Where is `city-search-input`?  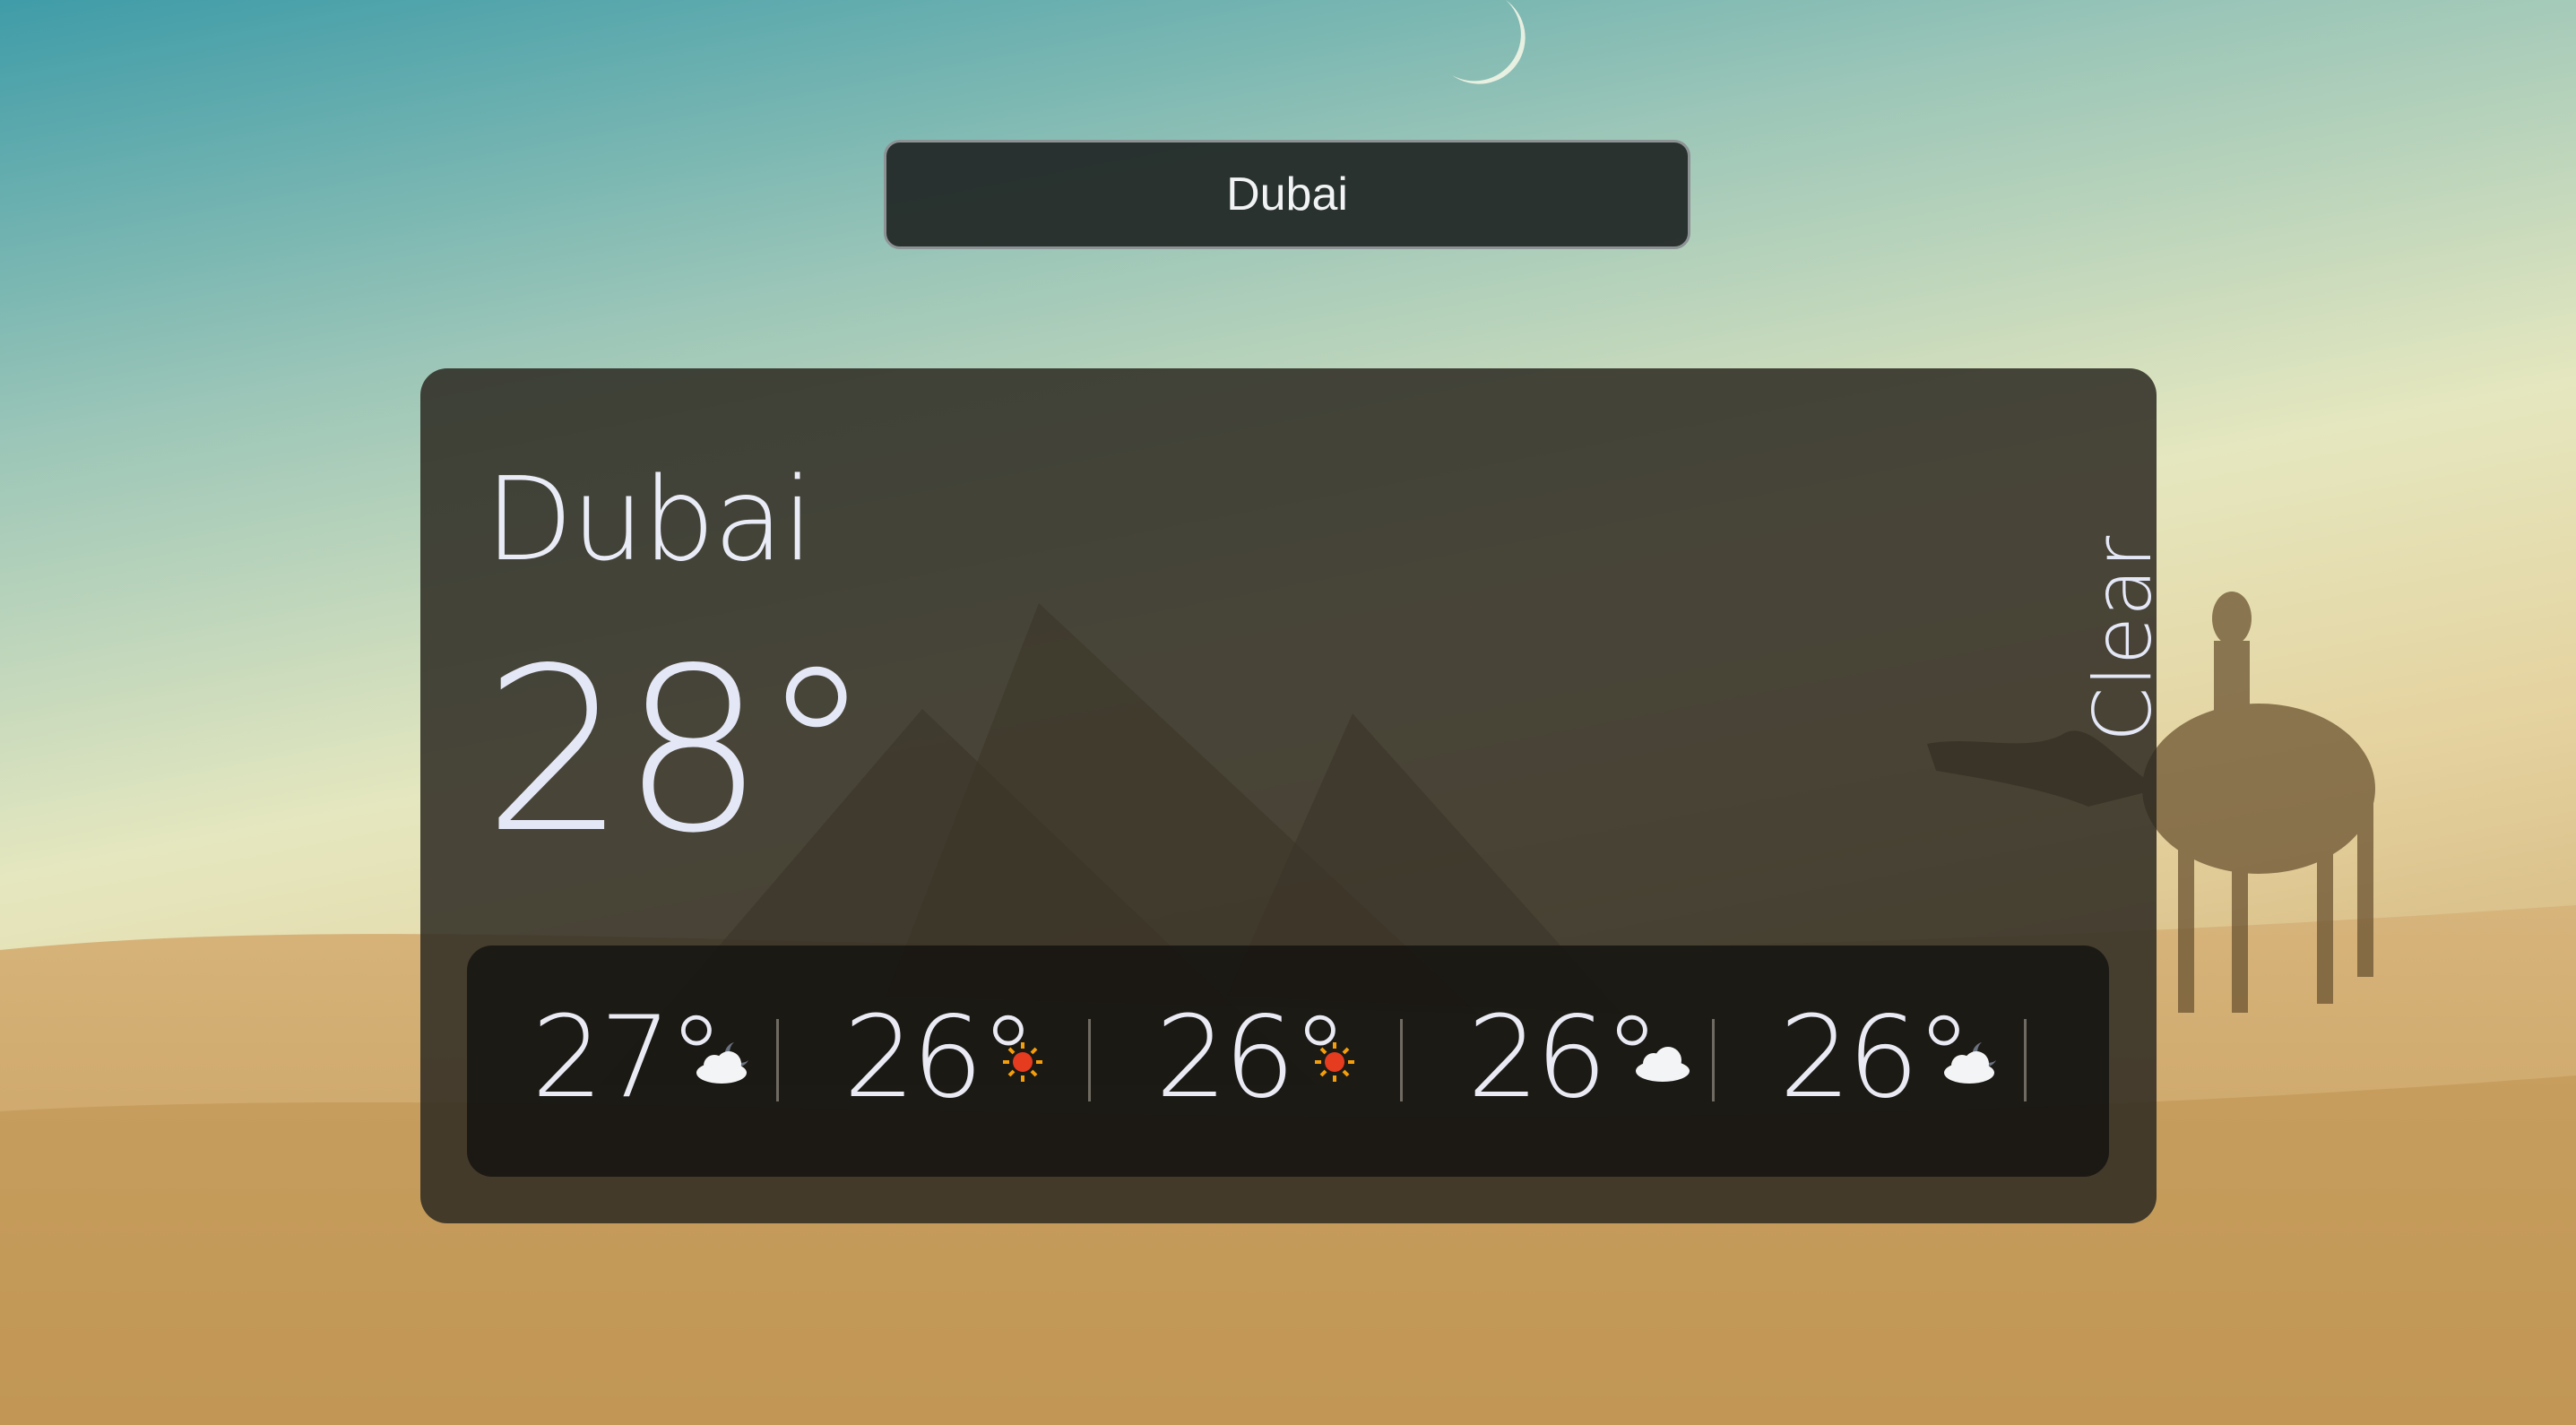
city-search-input is located at coordinates (1287, 194).